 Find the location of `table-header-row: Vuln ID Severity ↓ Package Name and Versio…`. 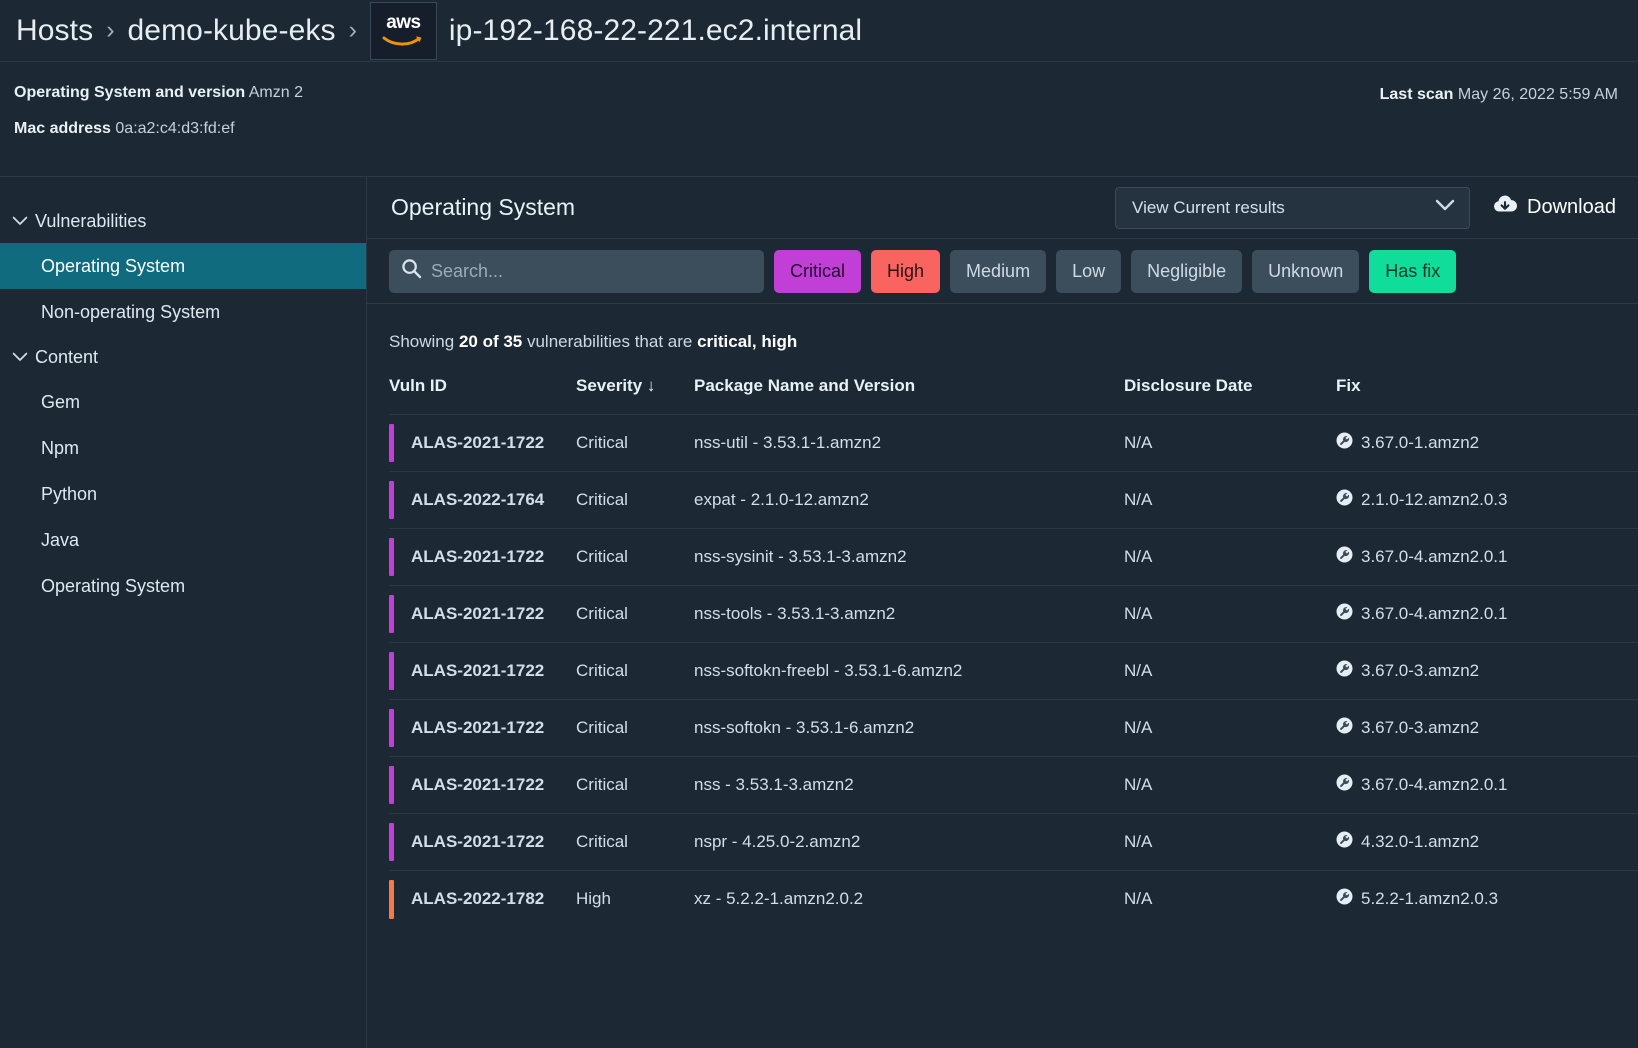

table-header-row: Vuln ID Severity ↓ Package Name and Versio… is located at coordinates (1013, 395).